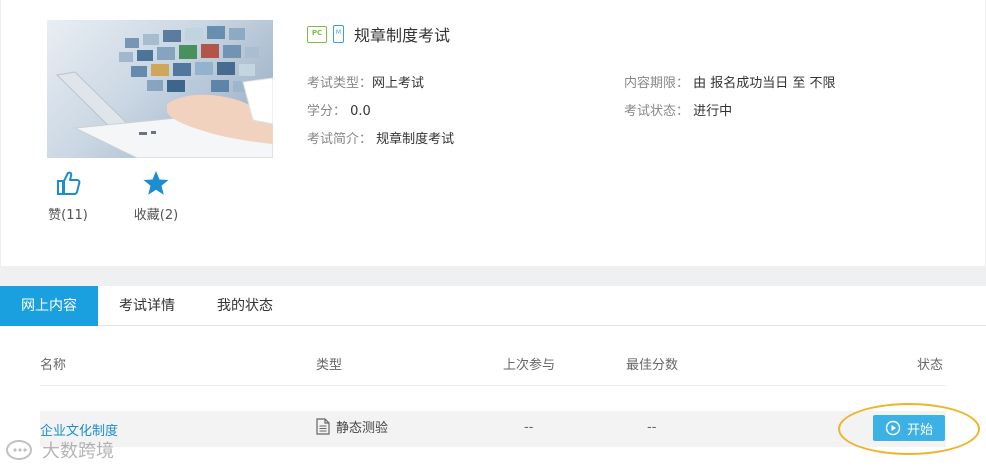 The height and width of the screenshot is (469, 986). Describe the element at coordinates (493, 276) in the screenshot. I see `section-divider` at that location.